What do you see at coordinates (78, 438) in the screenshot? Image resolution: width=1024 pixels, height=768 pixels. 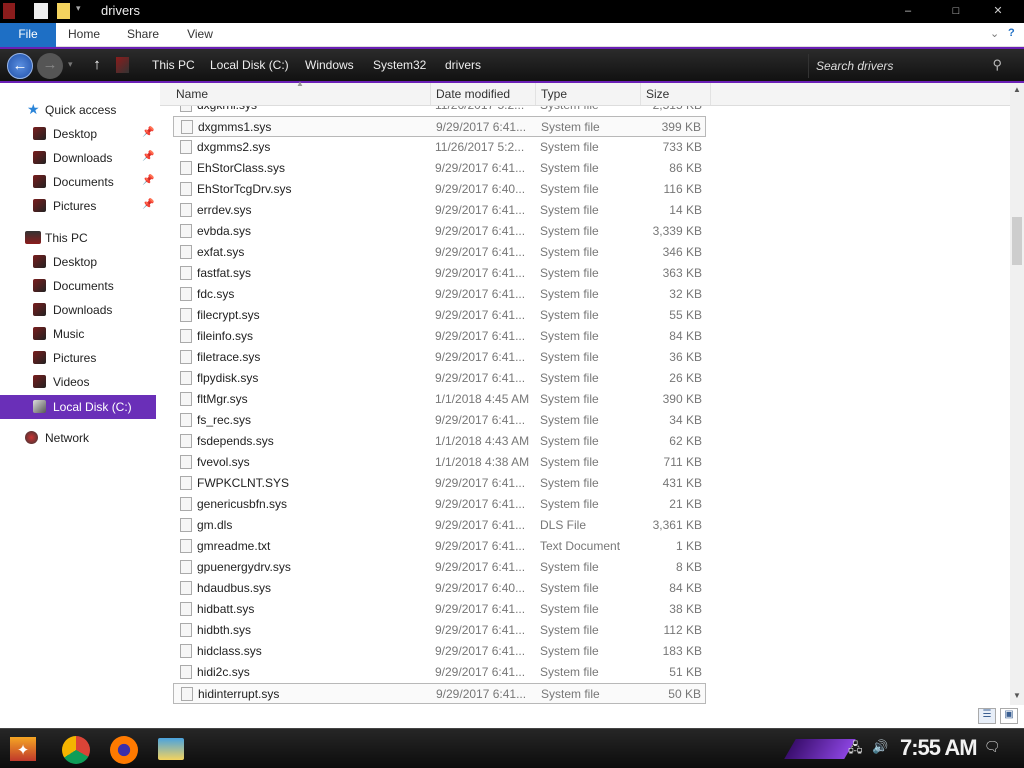 I see `nav-network: Network` at bounding box center [78, 438].